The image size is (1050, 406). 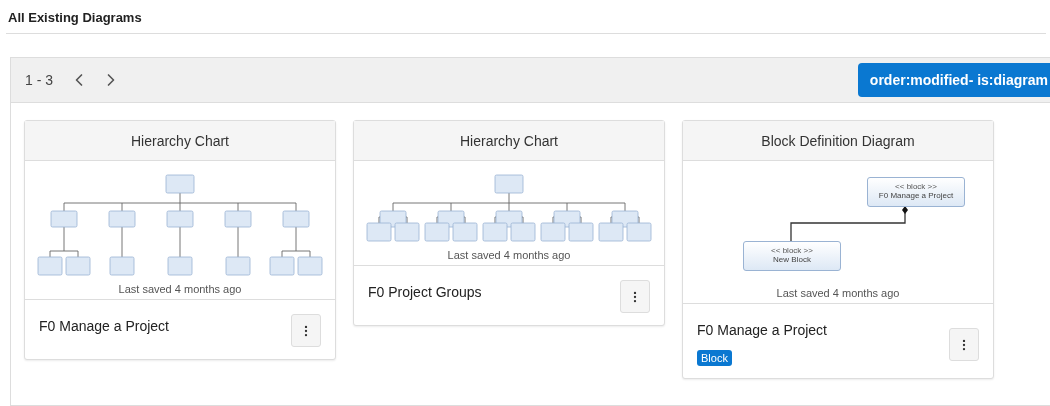 I want to click on type-tag: Block, so click(x=714, y=358).